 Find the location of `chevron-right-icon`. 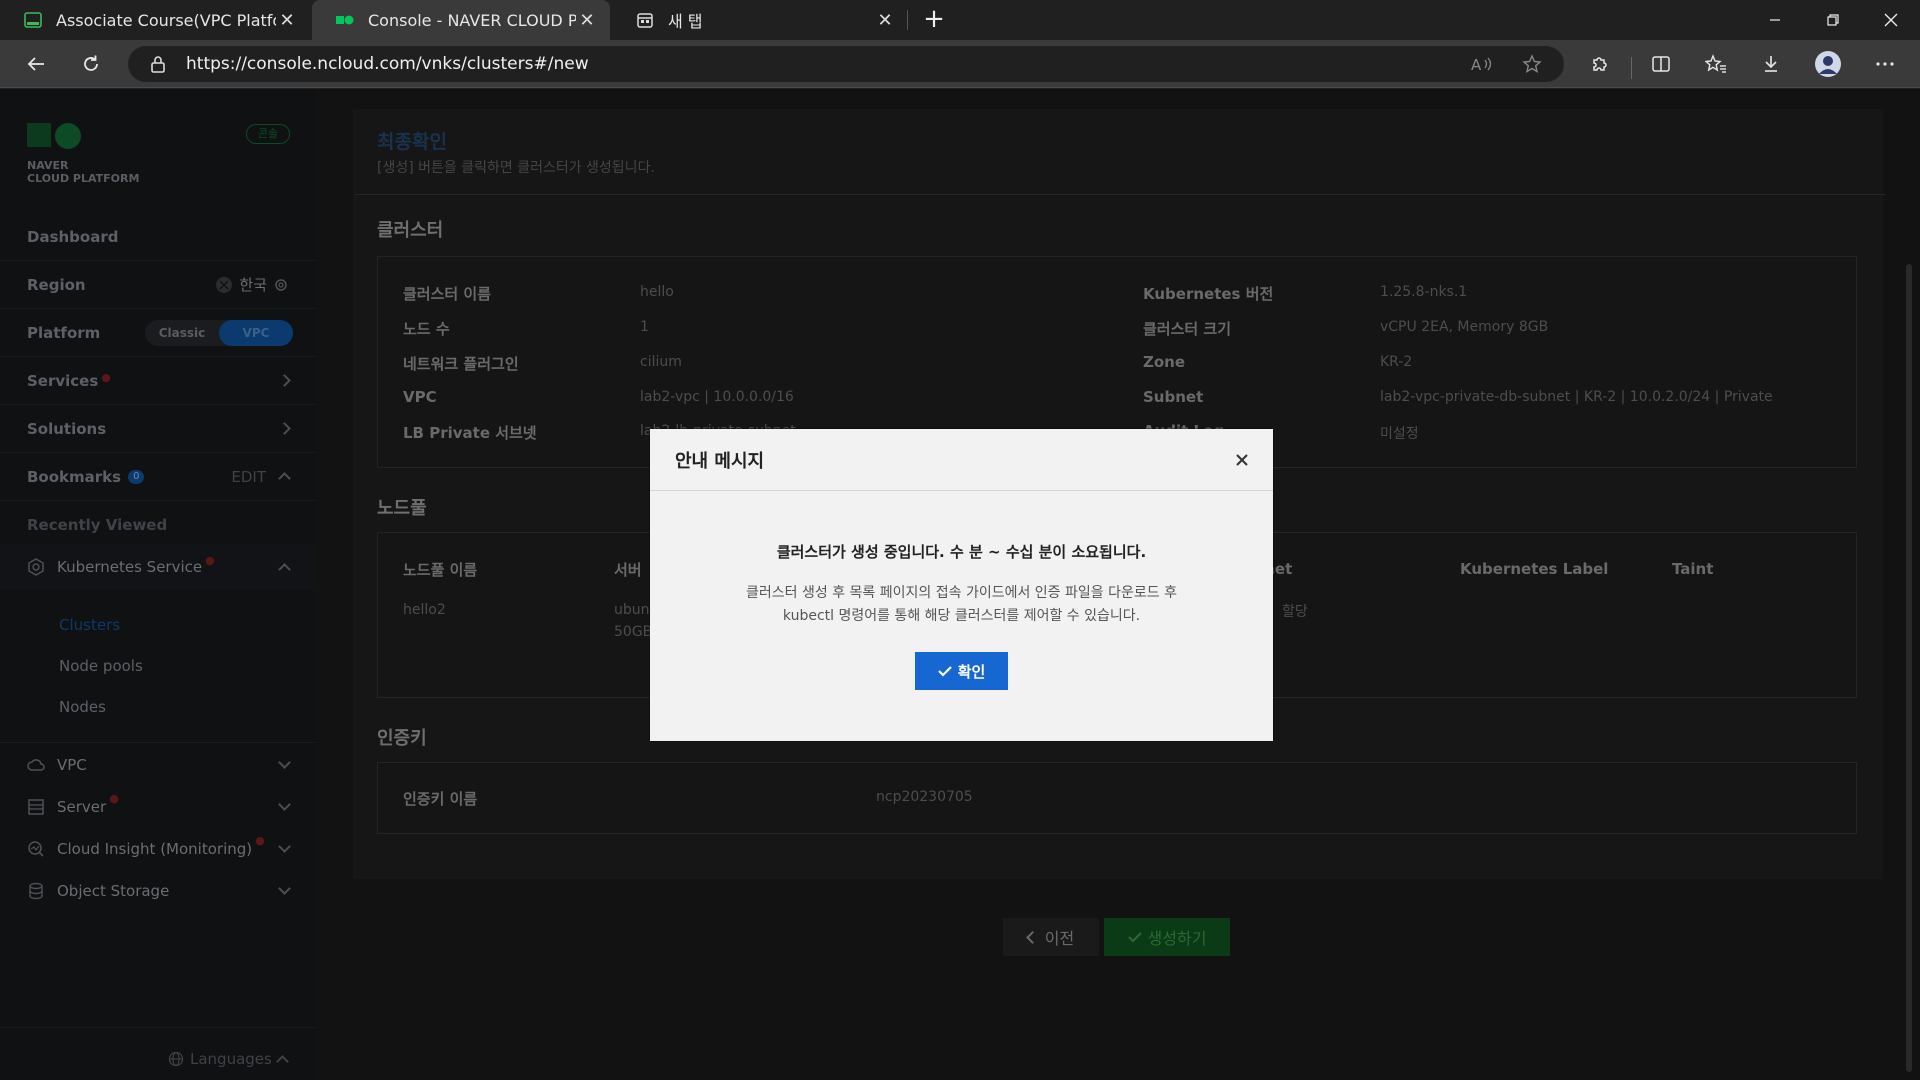

chevron-right-icon is located at coordinates (284, 380).